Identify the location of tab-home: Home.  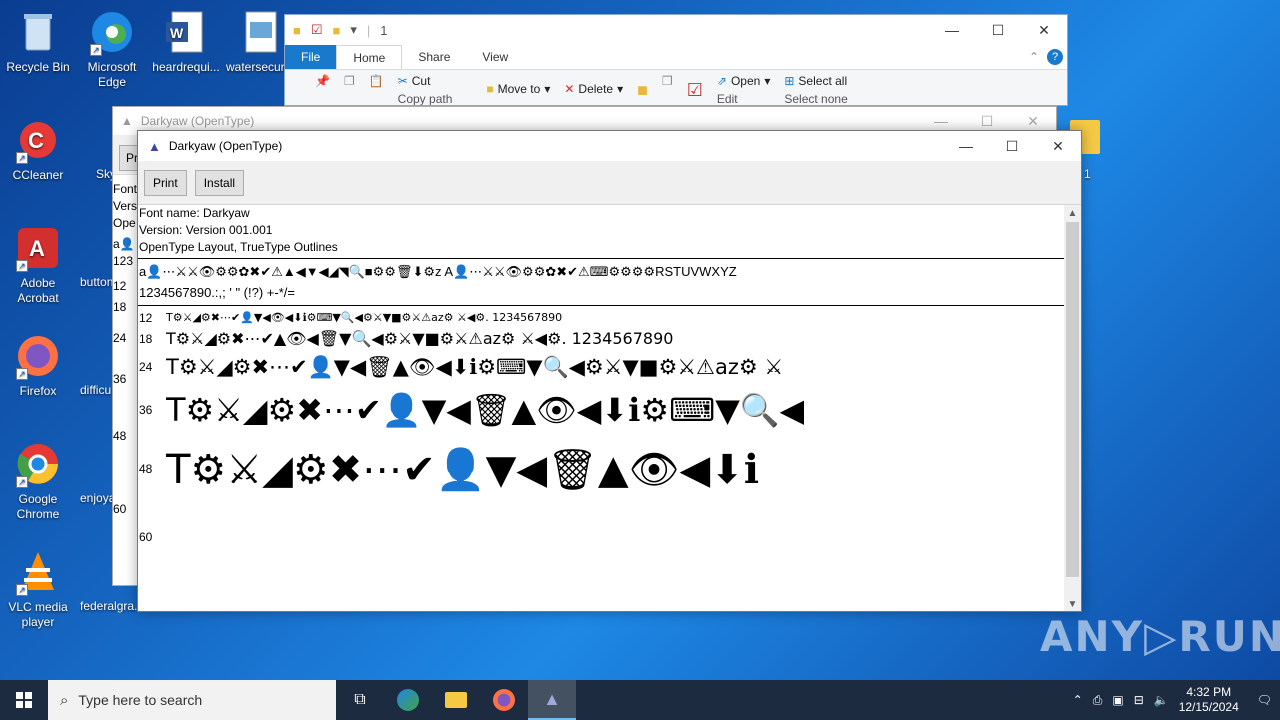
(369, 57).